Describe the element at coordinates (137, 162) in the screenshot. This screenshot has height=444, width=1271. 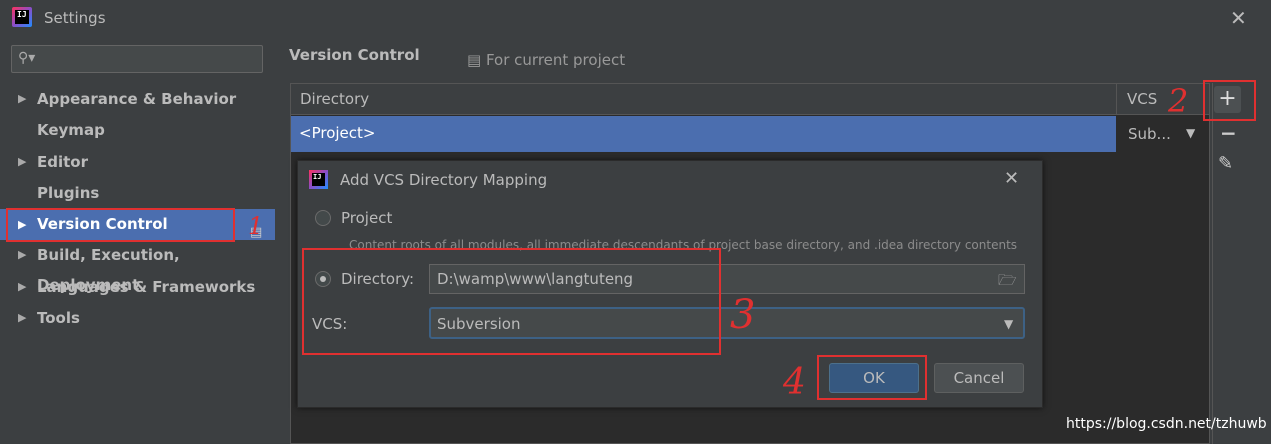
I see `sidebar-item-editor: ▶ Editor` at that location.